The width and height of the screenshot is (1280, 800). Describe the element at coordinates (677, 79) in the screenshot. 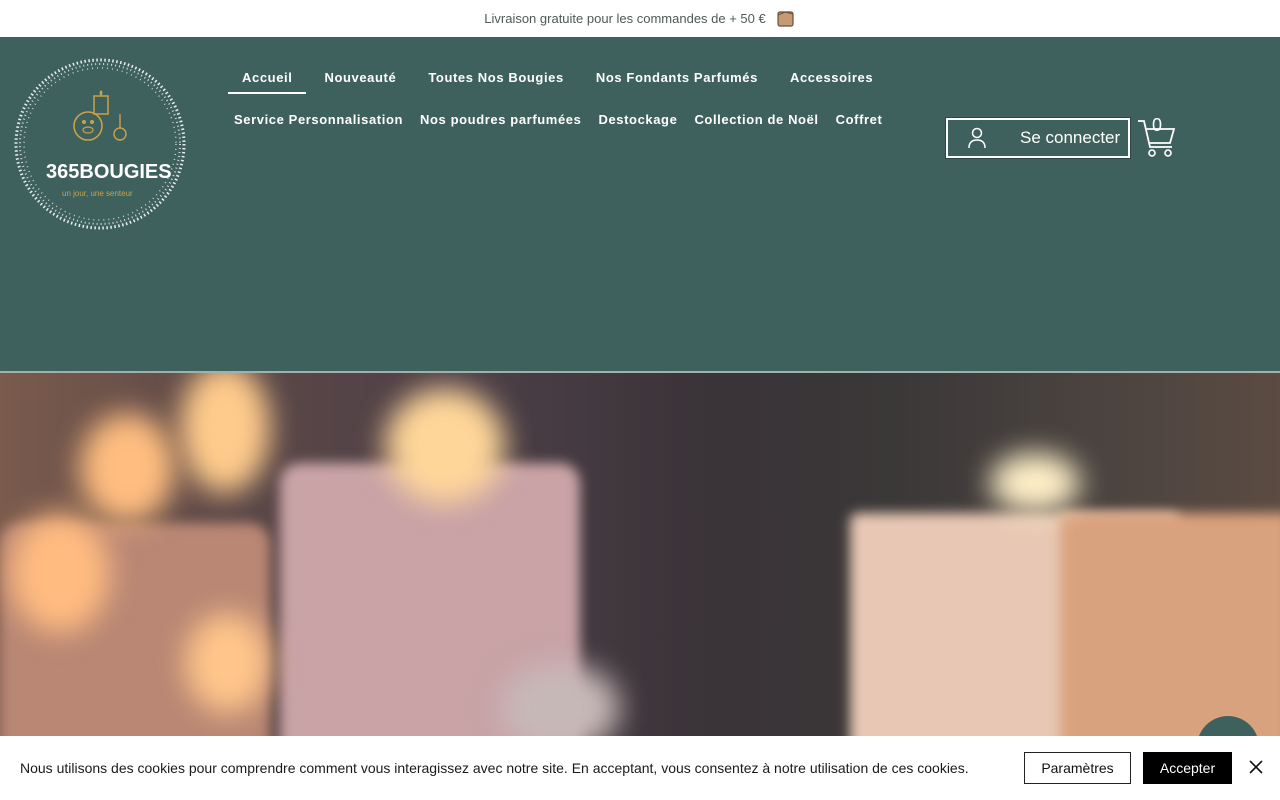

I see `nav-item-nos-fondants-parfumes: Nos Fondants Parfumés` at that location.